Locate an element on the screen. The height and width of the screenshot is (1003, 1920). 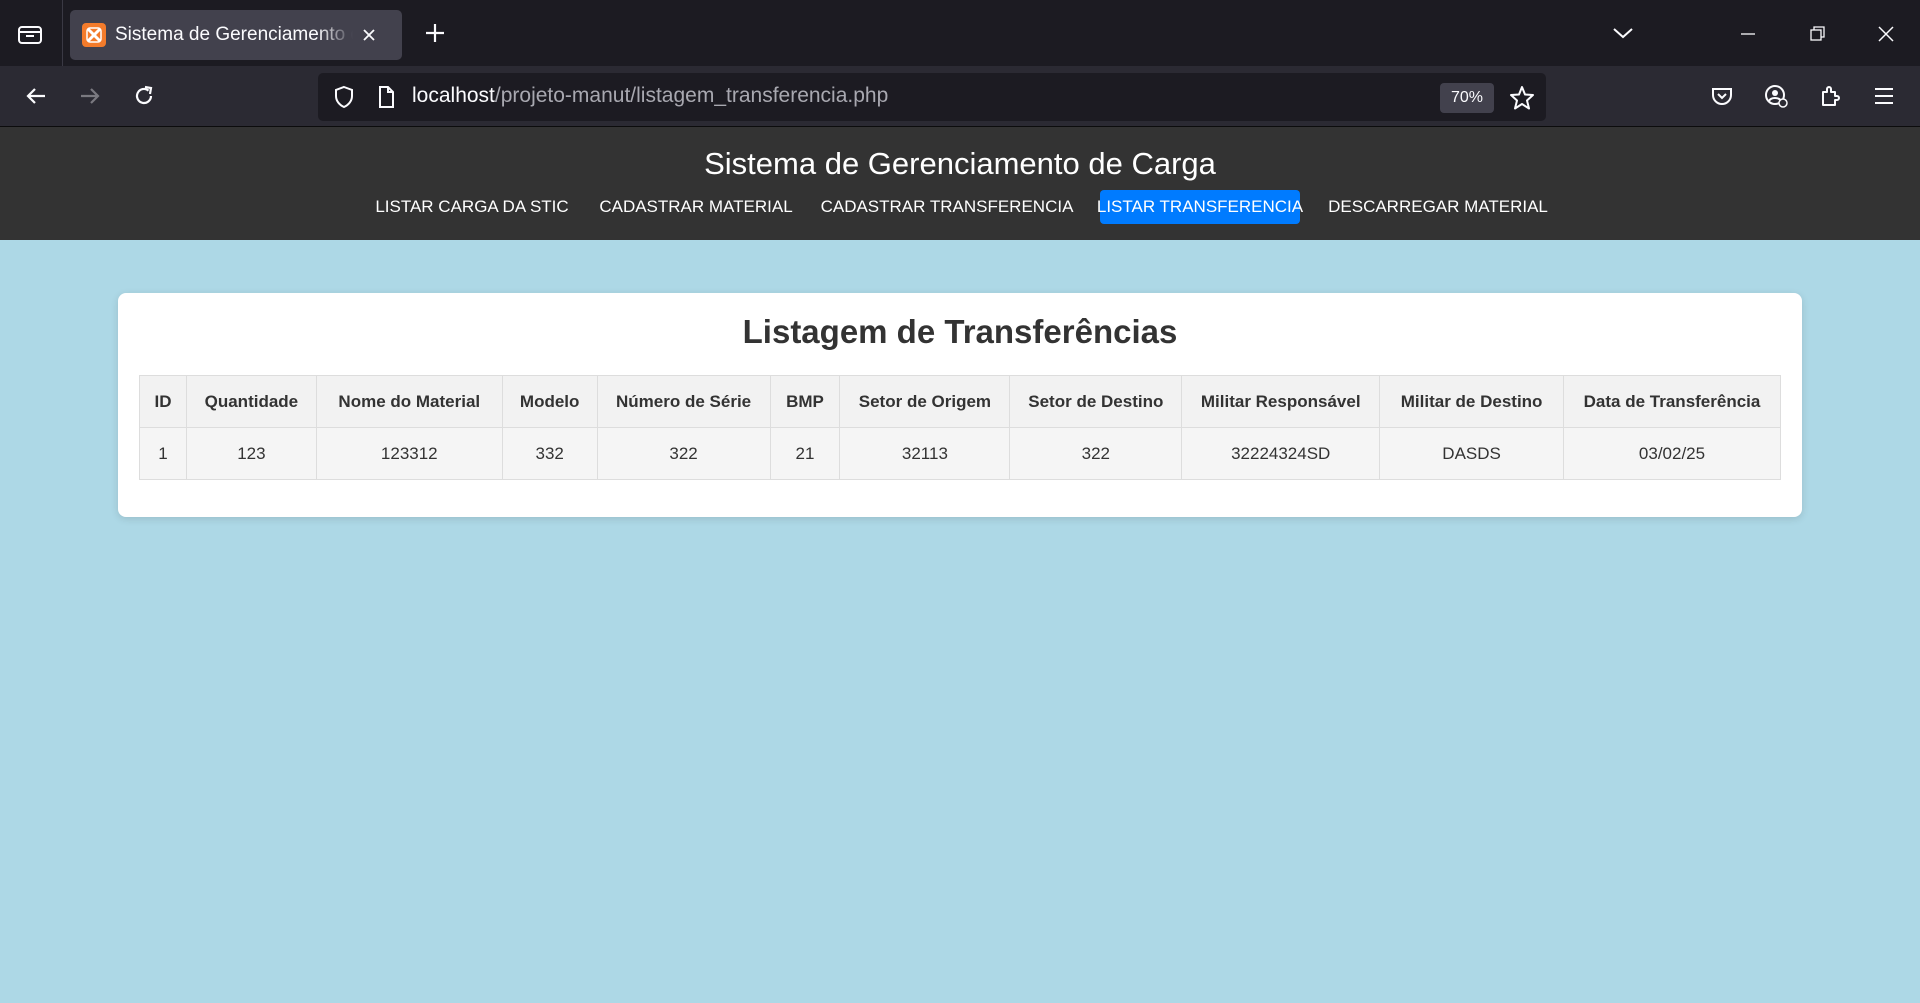
menu-item-listar-transferencia: LISTAR TRANSFERENCIA is located at coordinates (1200, 207).